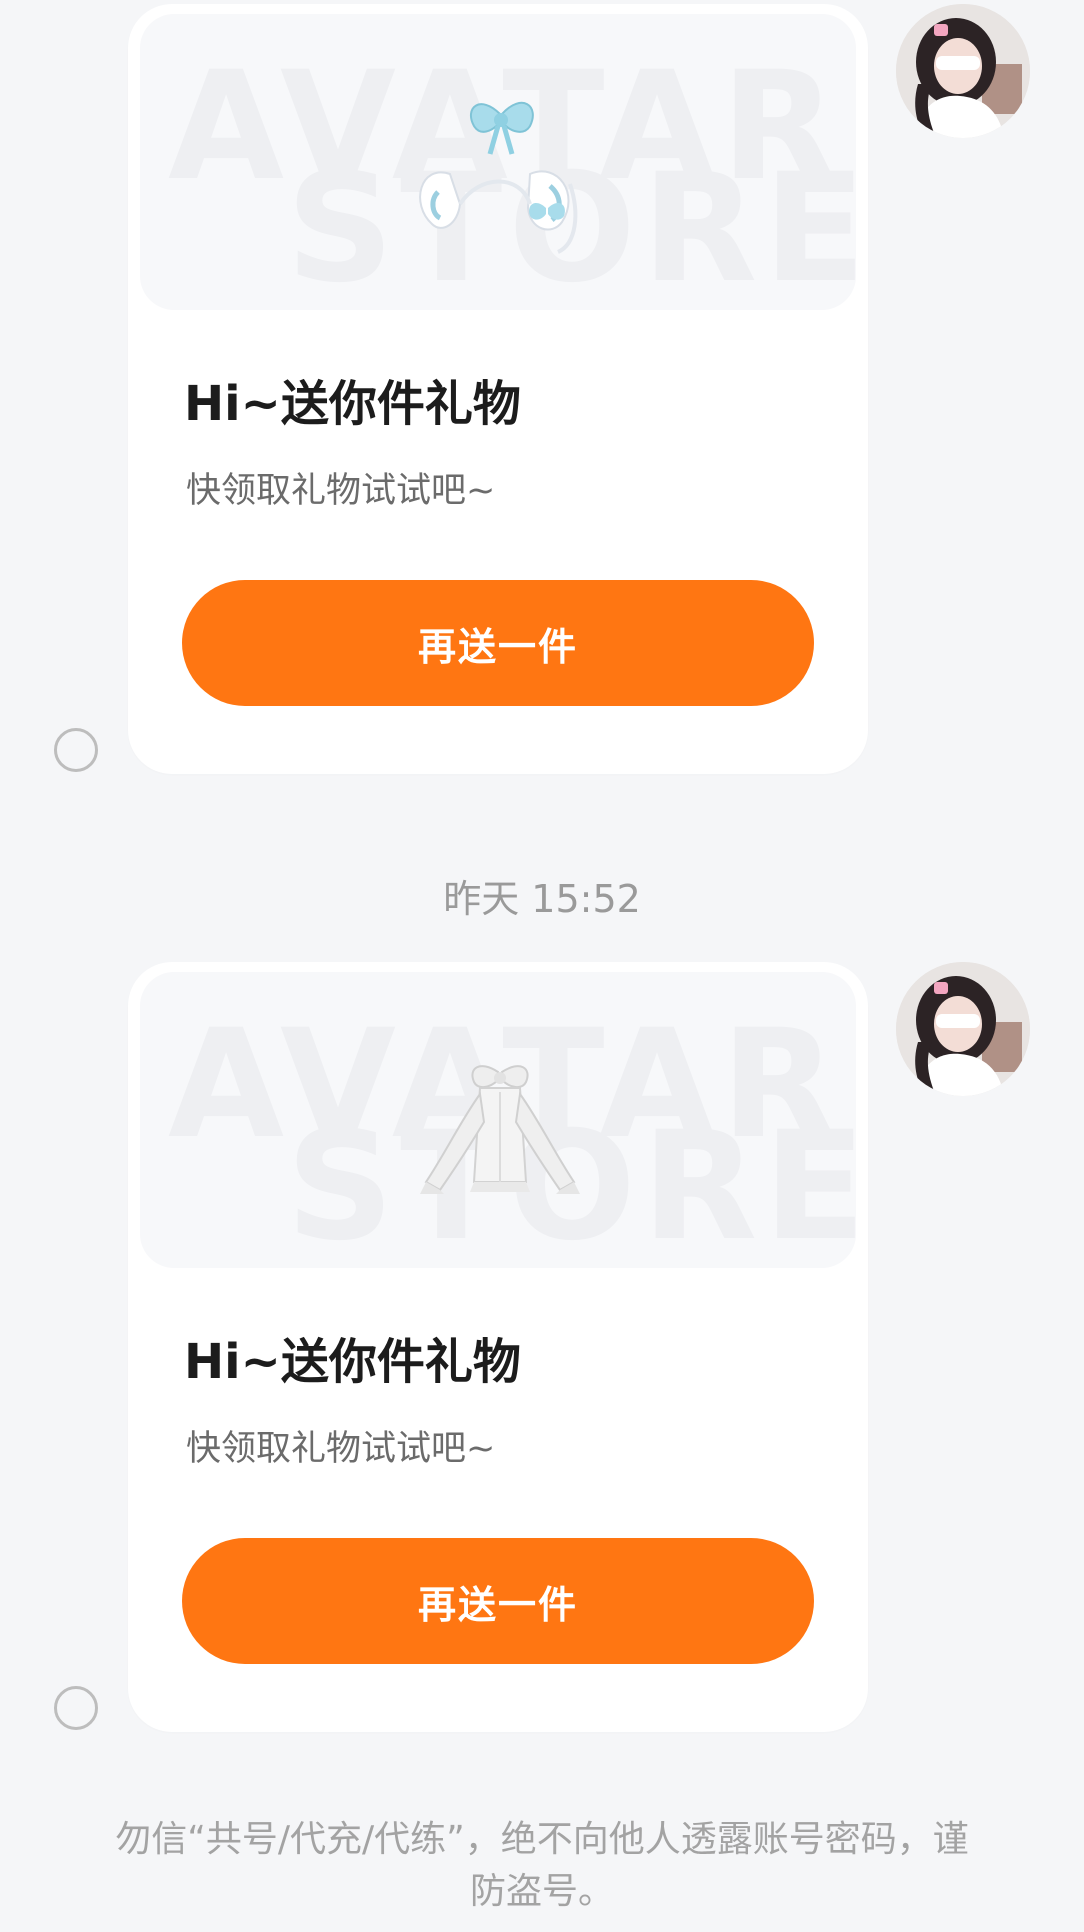  What do you see at coordinates (542, 1865) in the screenshot?
I see `safety-notice: 勿信“共号/代充/代练”，绝不向他人透露账号密码，谨防盗号。` at bounding box center [542, 1865].